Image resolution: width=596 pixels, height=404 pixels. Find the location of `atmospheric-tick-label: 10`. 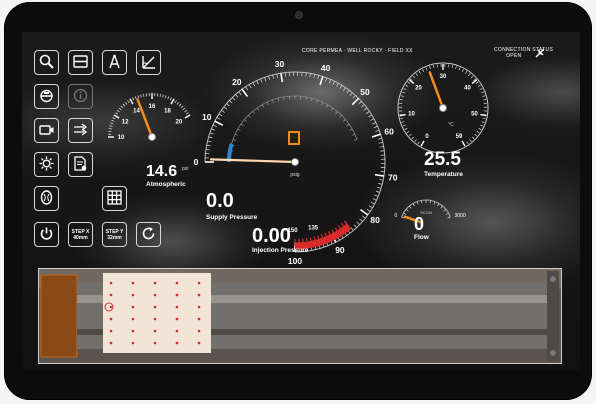

atmospheric-tick-label: 10 is located at coordinates (121, 138).